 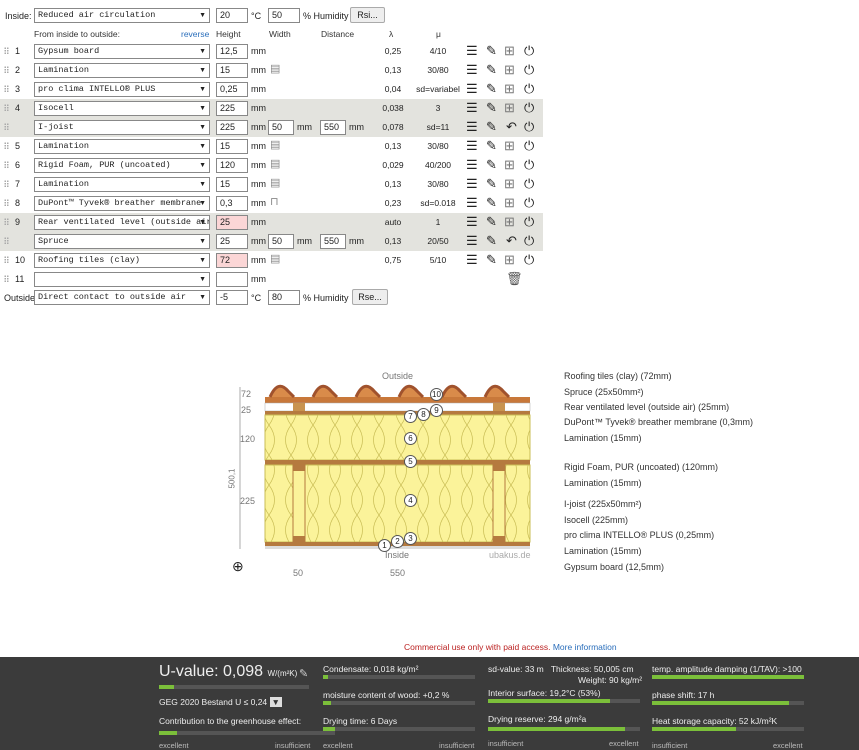 I want to click on outside-humidity-input: 80, so click(x=284, y=297).